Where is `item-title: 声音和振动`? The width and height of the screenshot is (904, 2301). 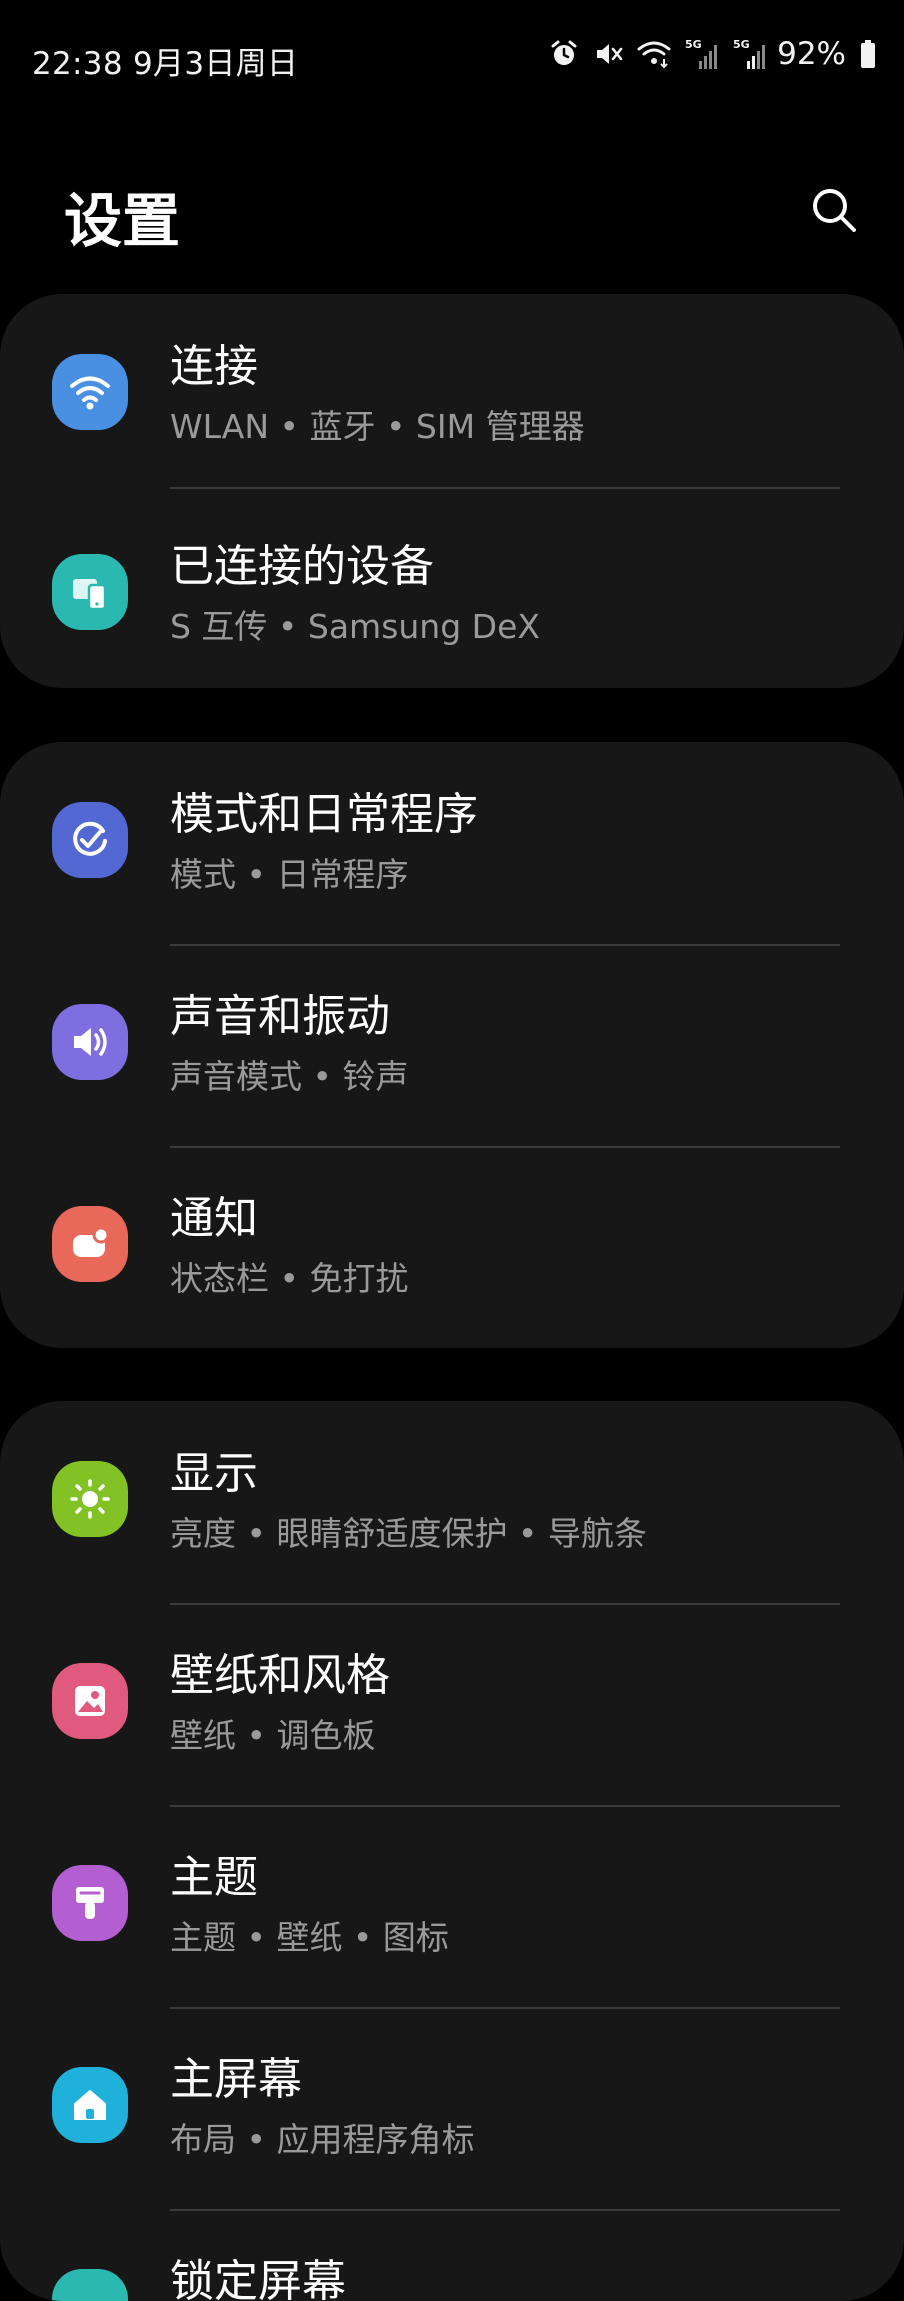 item-title: 声音和振动 is located at coordinates (280, 1016).